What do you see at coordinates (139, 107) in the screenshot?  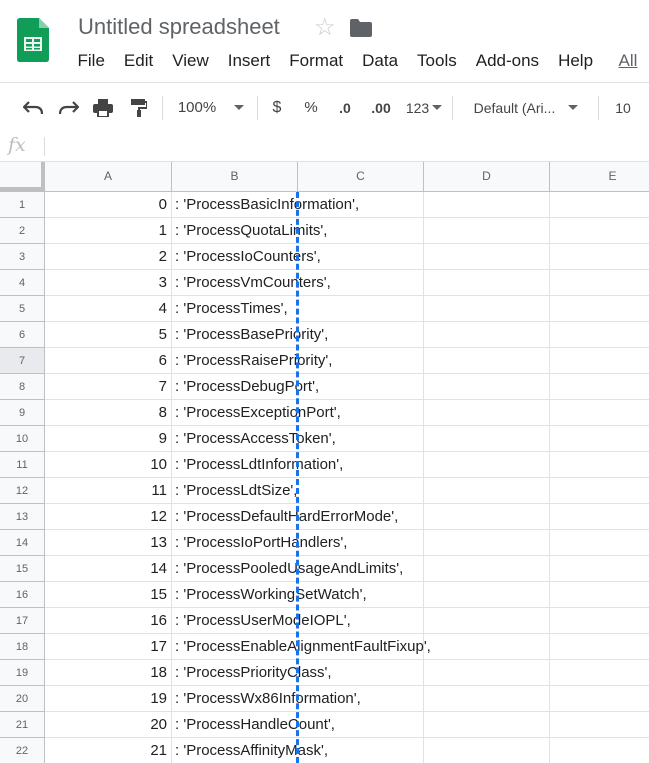 I see `paint-format-icon` at bounding box center [139, 107].